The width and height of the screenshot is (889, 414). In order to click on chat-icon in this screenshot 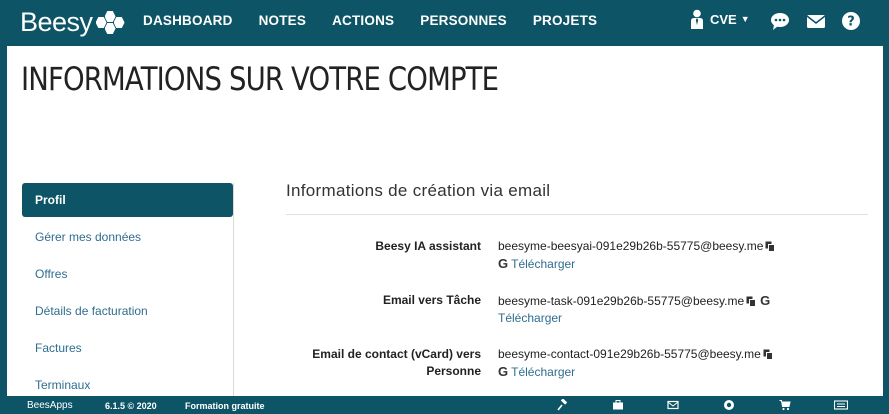, I will do `click(780, 21)`.